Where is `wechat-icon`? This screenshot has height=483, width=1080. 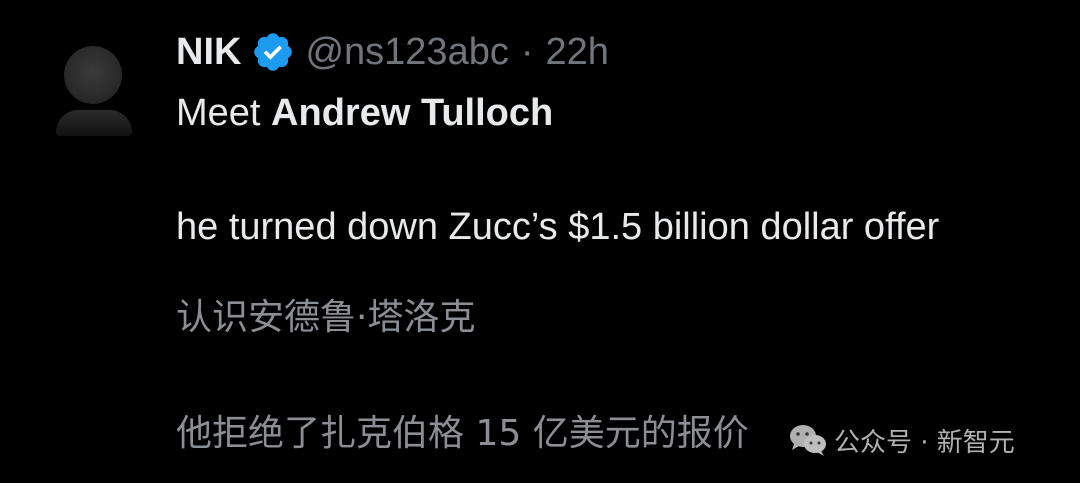
wechat-icon is located at coordinates (808, 440).